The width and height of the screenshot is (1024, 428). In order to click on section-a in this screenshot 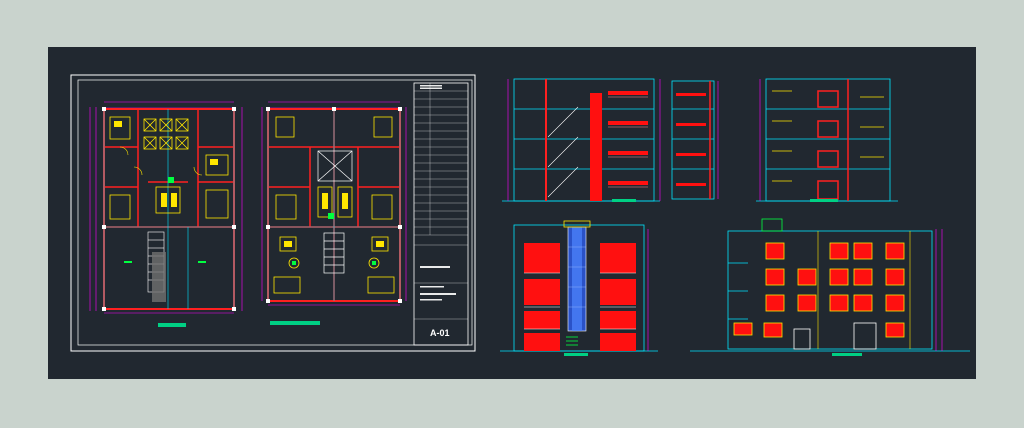, I will do `click(581, 140)`.